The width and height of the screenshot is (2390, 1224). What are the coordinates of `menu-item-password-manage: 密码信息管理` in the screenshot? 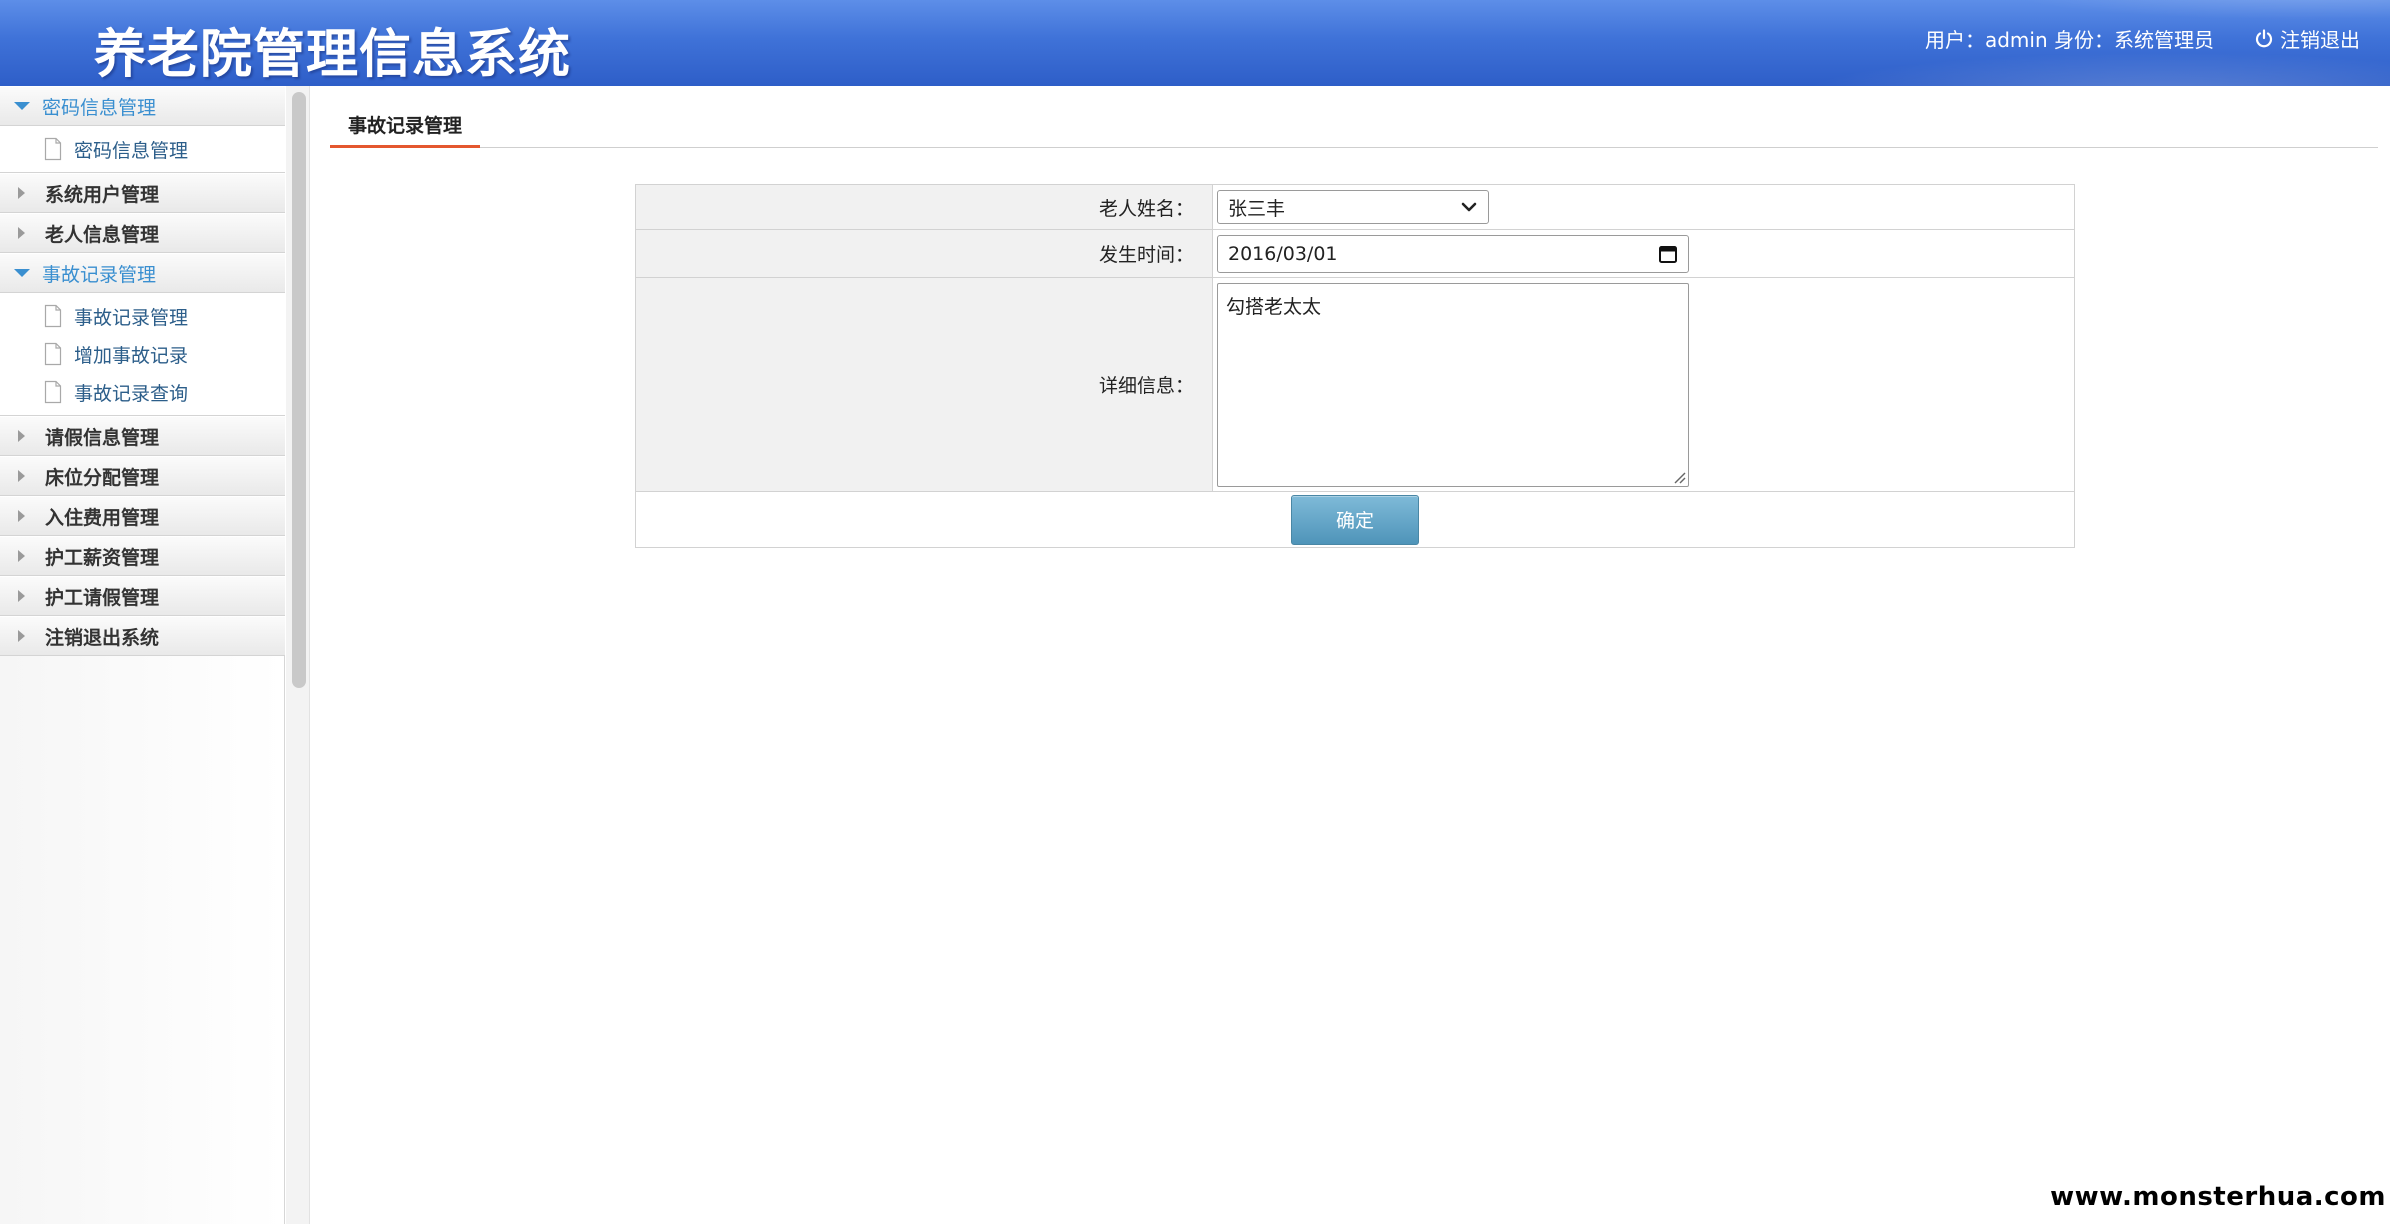 It's located at (142, 149).